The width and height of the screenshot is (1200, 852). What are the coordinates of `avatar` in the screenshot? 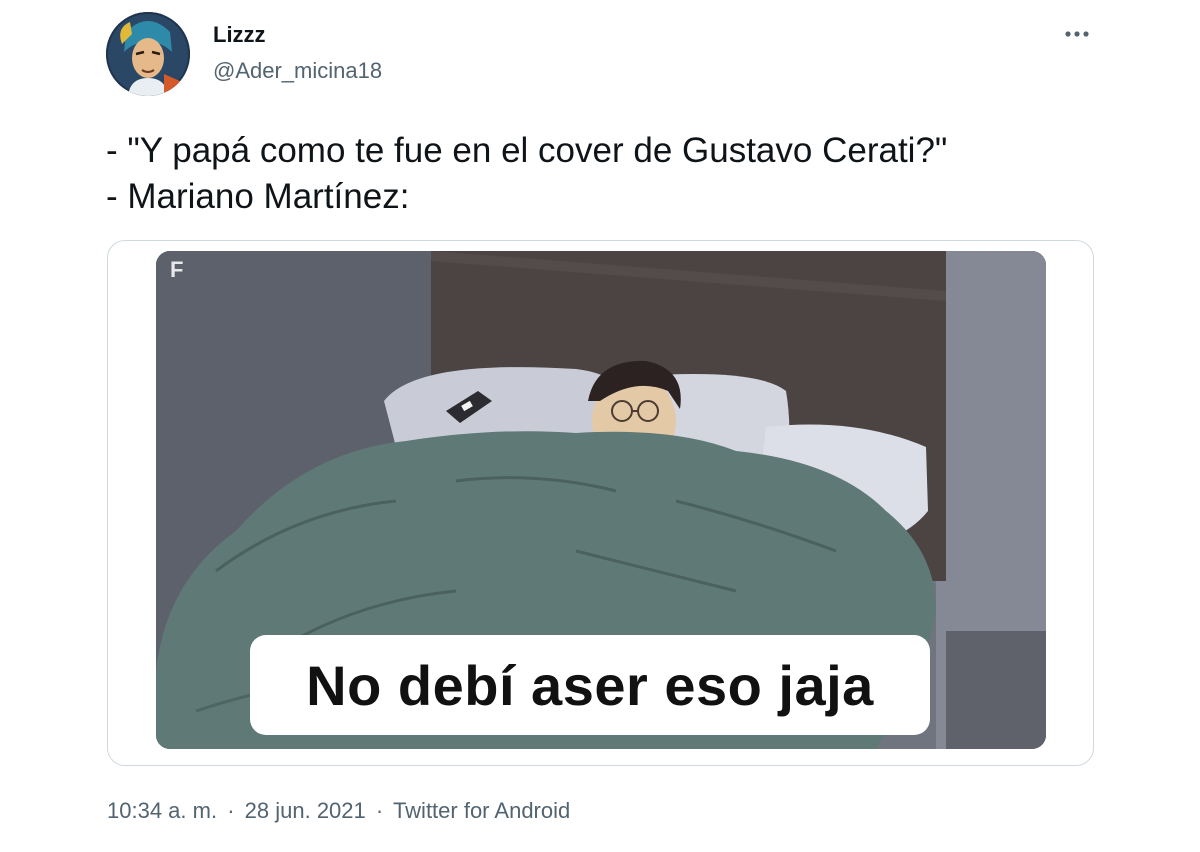 It's located at (148, 54).